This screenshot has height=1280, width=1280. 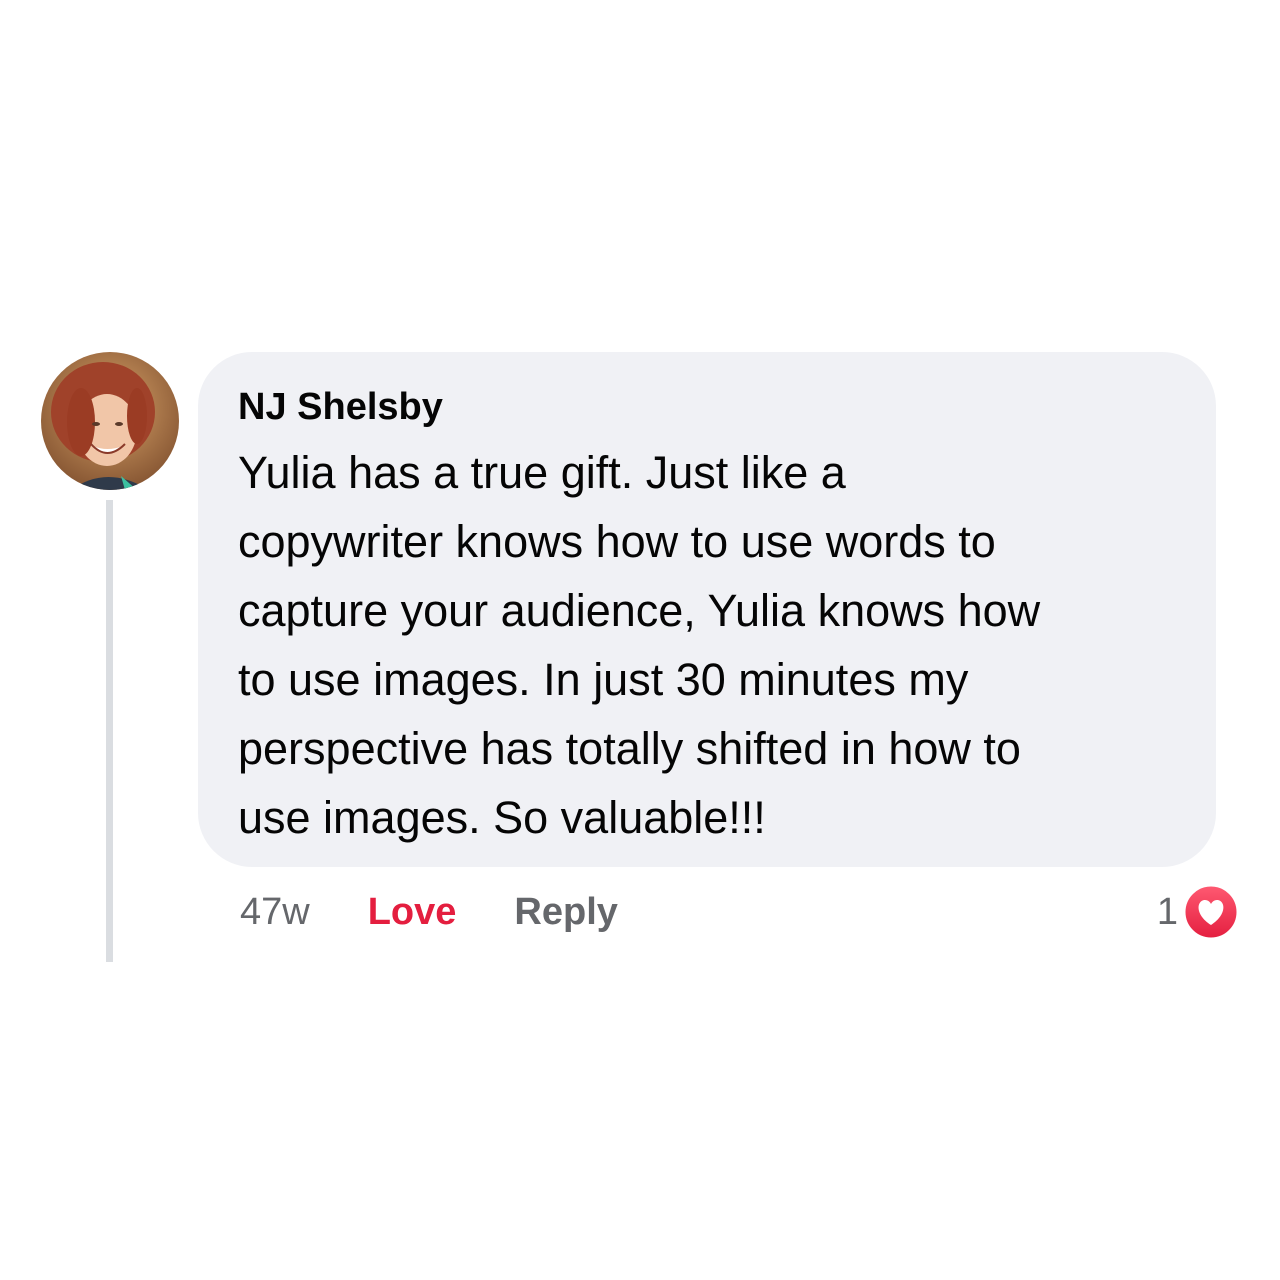 What do you see at coordinates (1211, 912) in the screenshot?
I see `heart-icon` at bounding box center [1211, 912].